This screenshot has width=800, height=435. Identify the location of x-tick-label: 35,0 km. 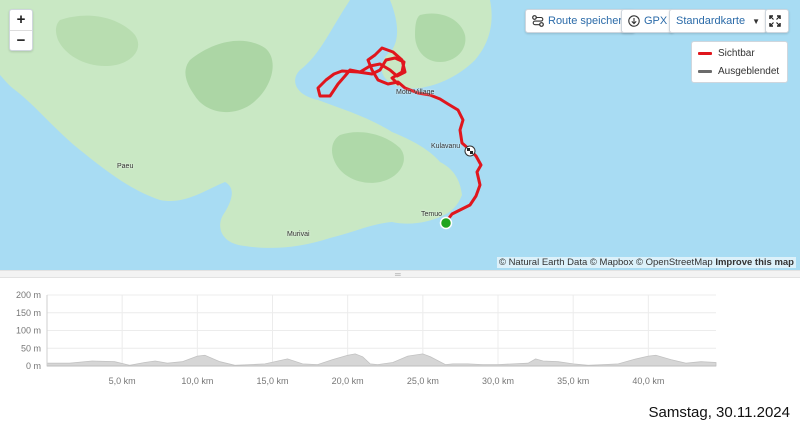
(573, 381).